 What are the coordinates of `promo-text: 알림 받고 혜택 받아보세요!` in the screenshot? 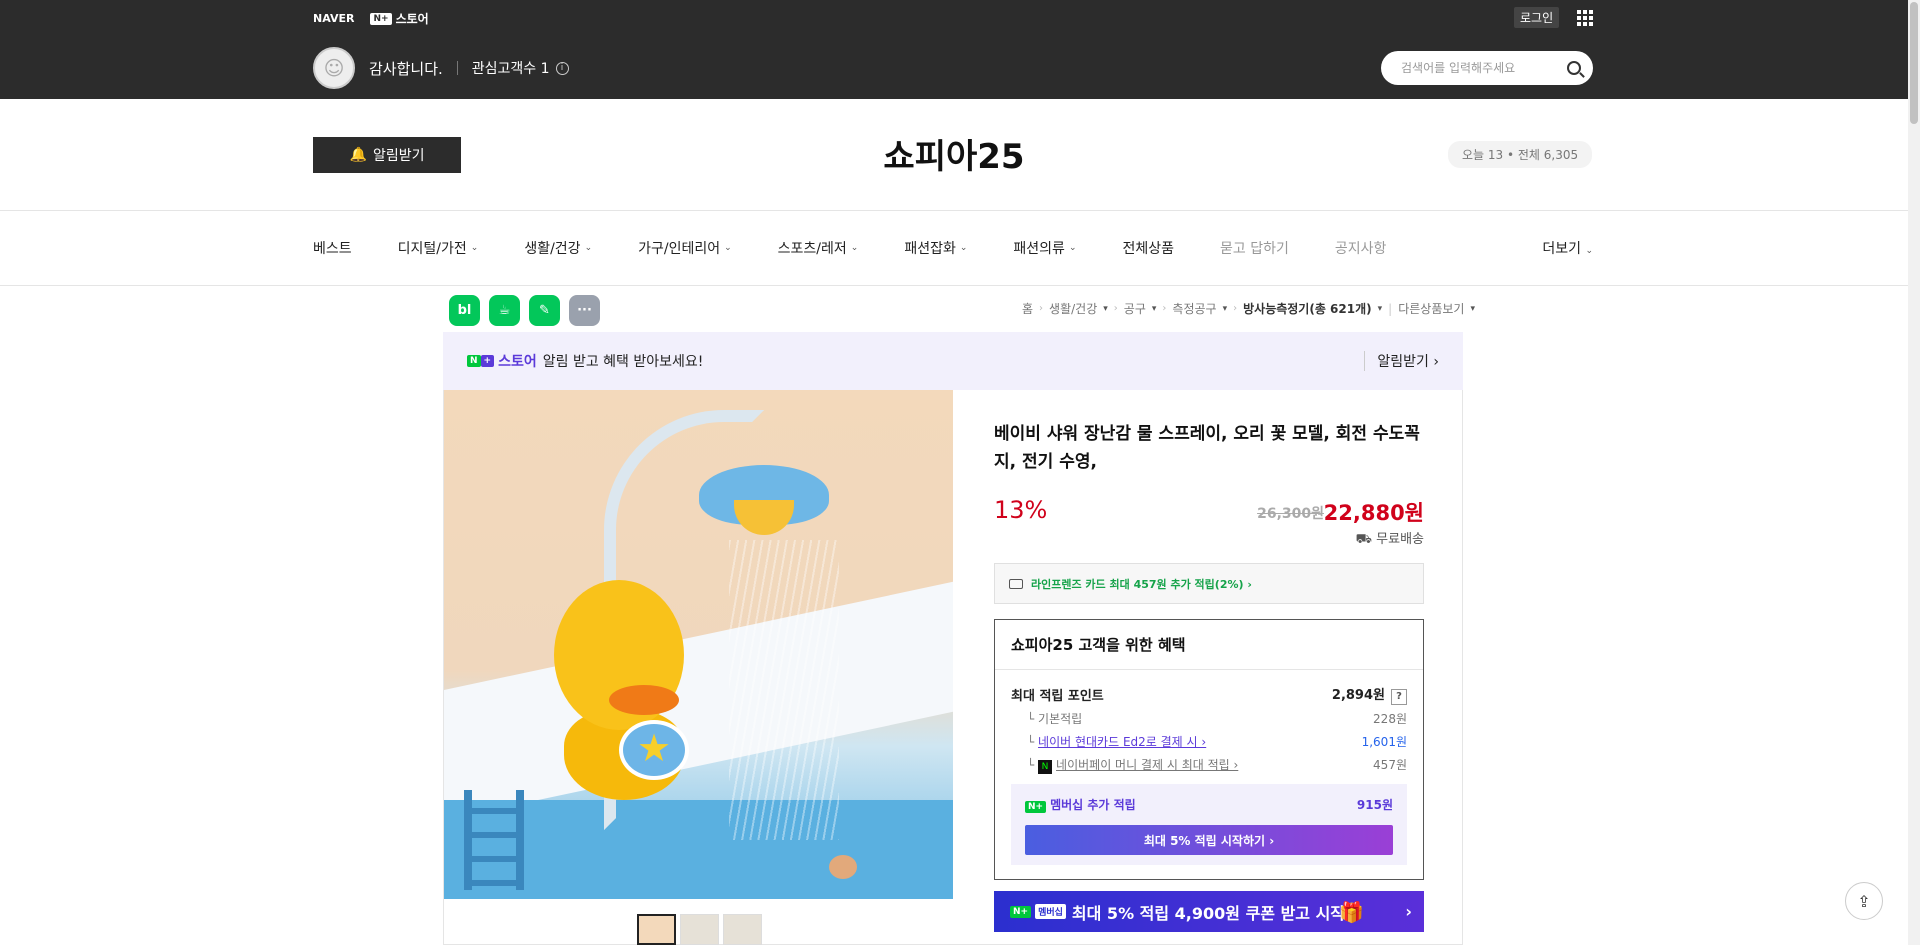 It's located at (623, 362).